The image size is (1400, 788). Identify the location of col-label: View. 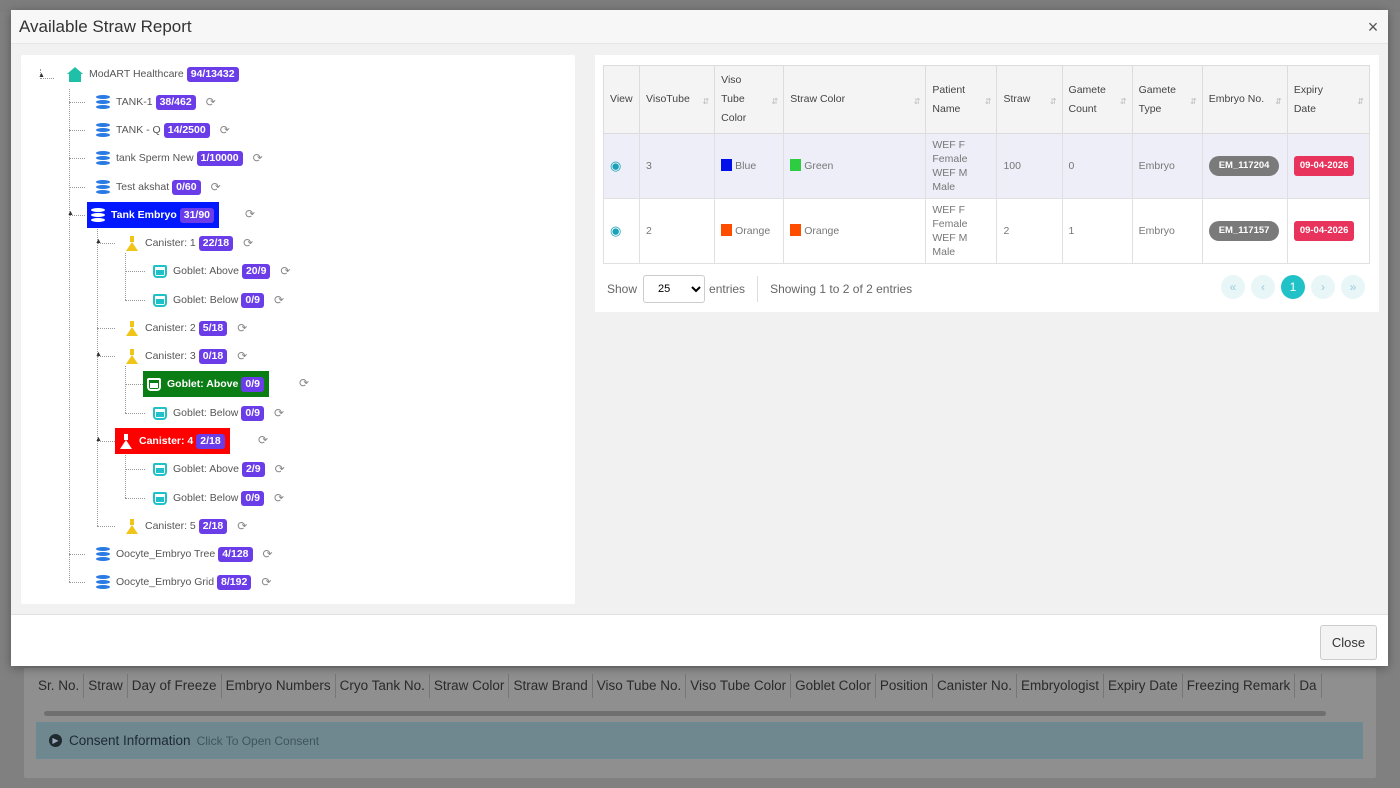
(621, 99).